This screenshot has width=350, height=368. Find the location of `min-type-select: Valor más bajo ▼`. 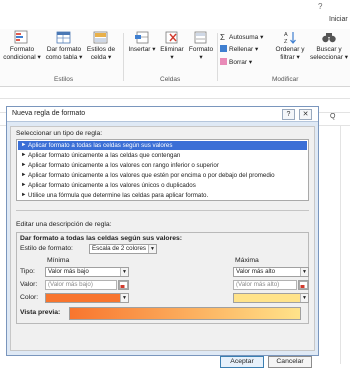

min-type-select: Valor más bajo ▼ is located at coordinates (87, 272).